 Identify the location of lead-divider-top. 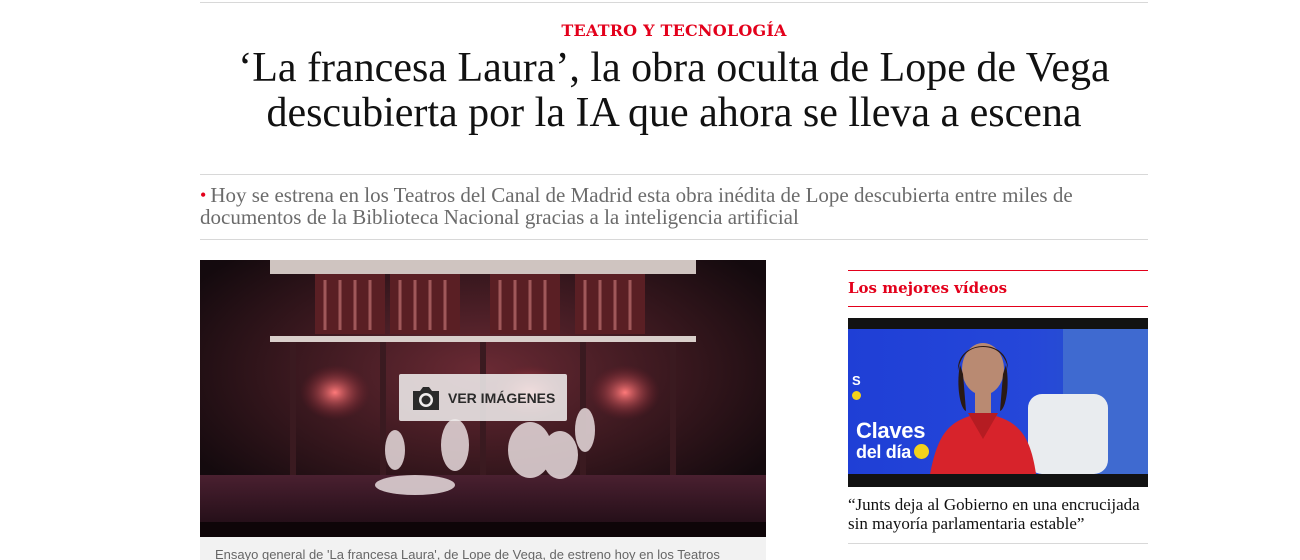
(674, 174).